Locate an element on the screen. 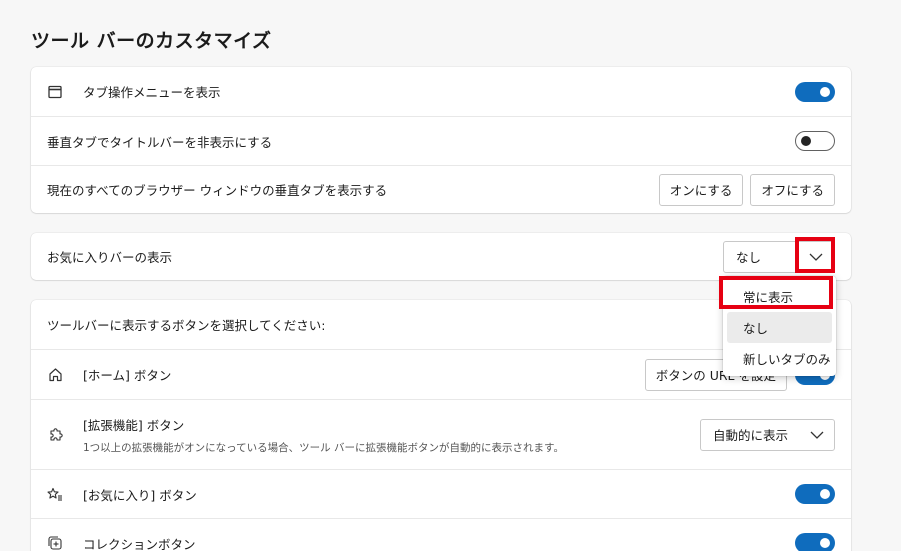 The width and height of the screenshot is (901, 551). dropdown-option-new-tab-only: 新しいタブのみ is located at coordinates (779, 358).